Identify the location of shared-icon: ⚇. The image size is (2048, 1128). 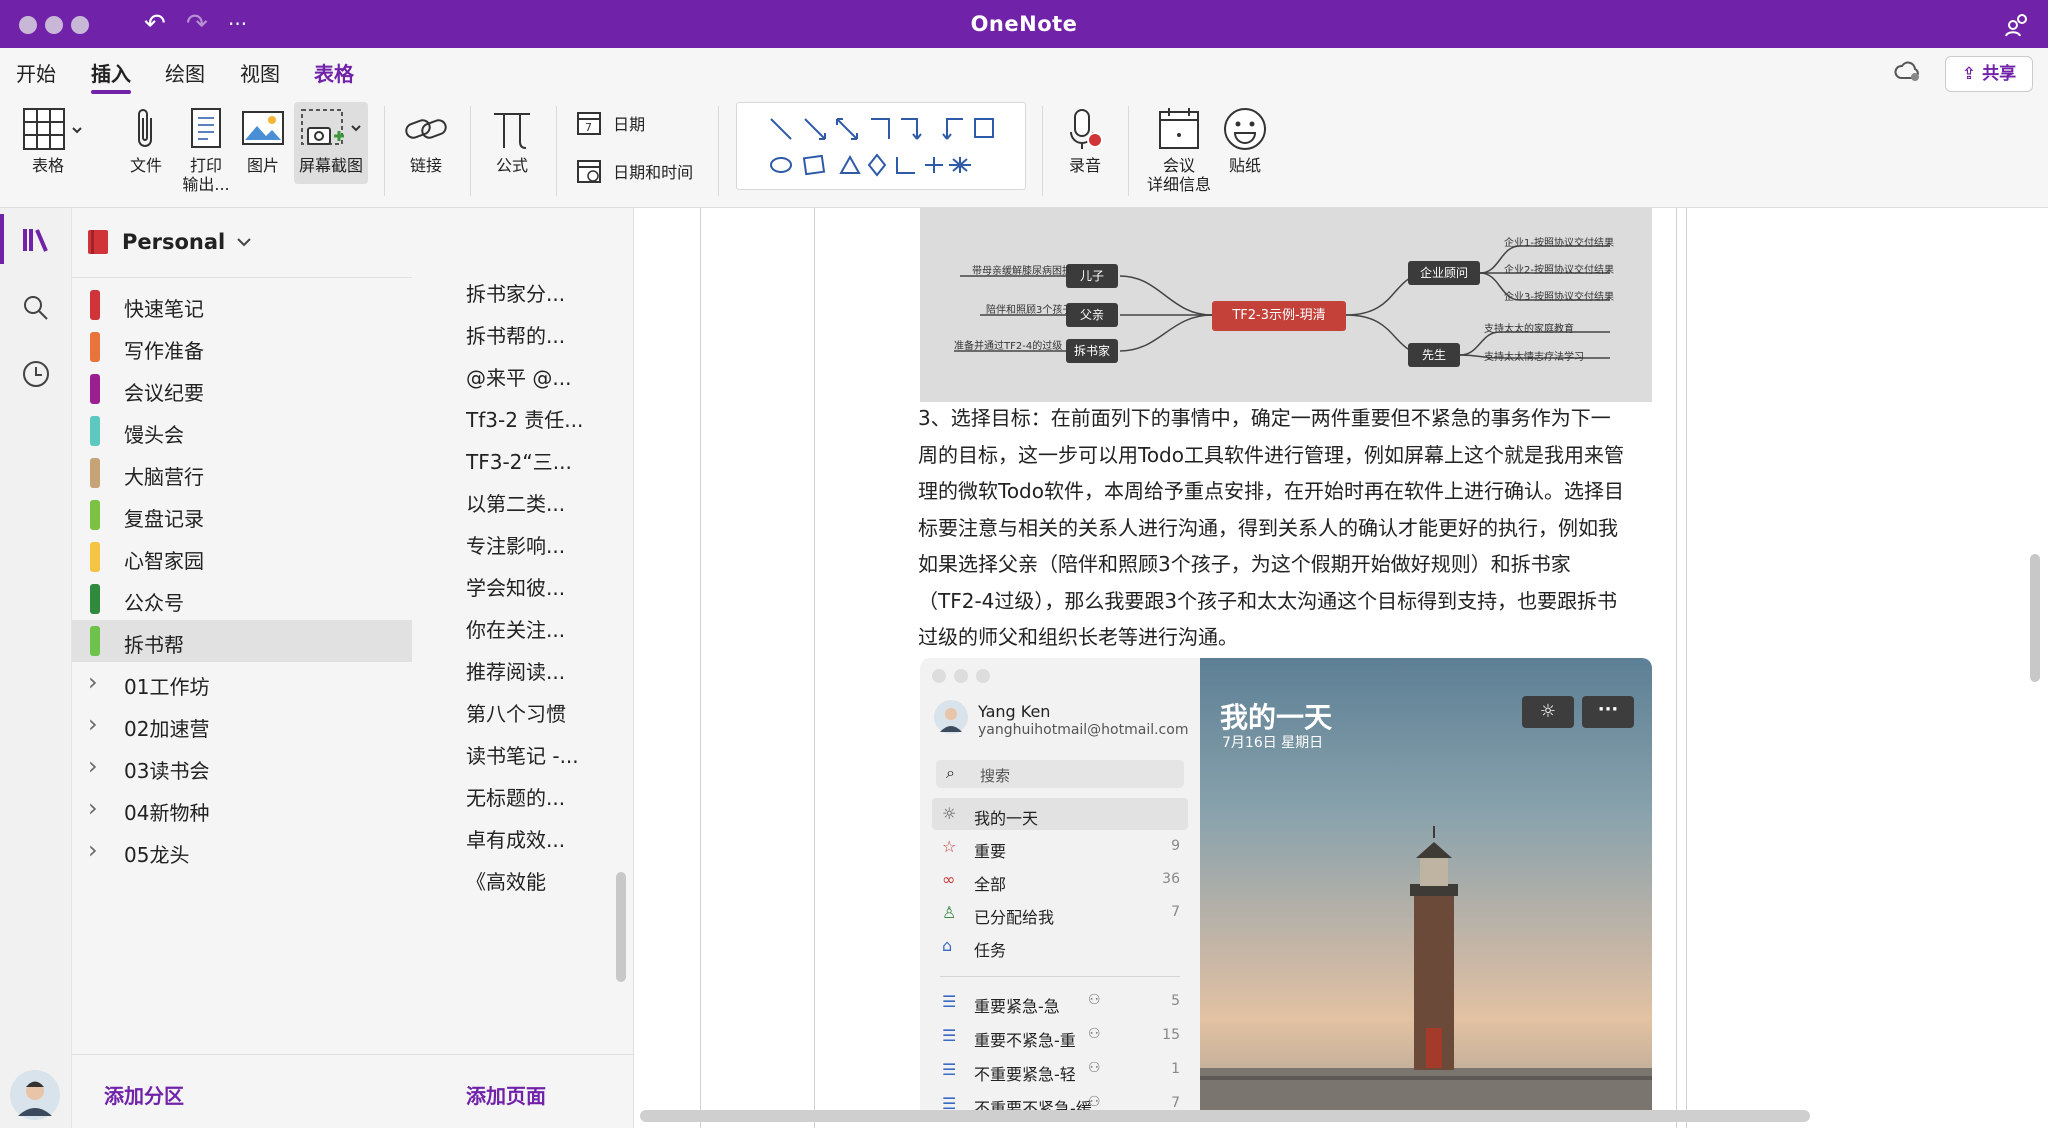
(1094, 1034).